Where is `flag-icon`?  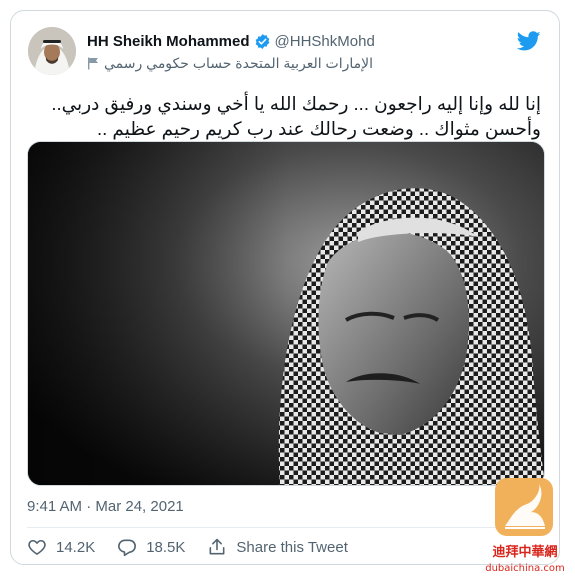 flag-icon is located at coordinates (93, 63).